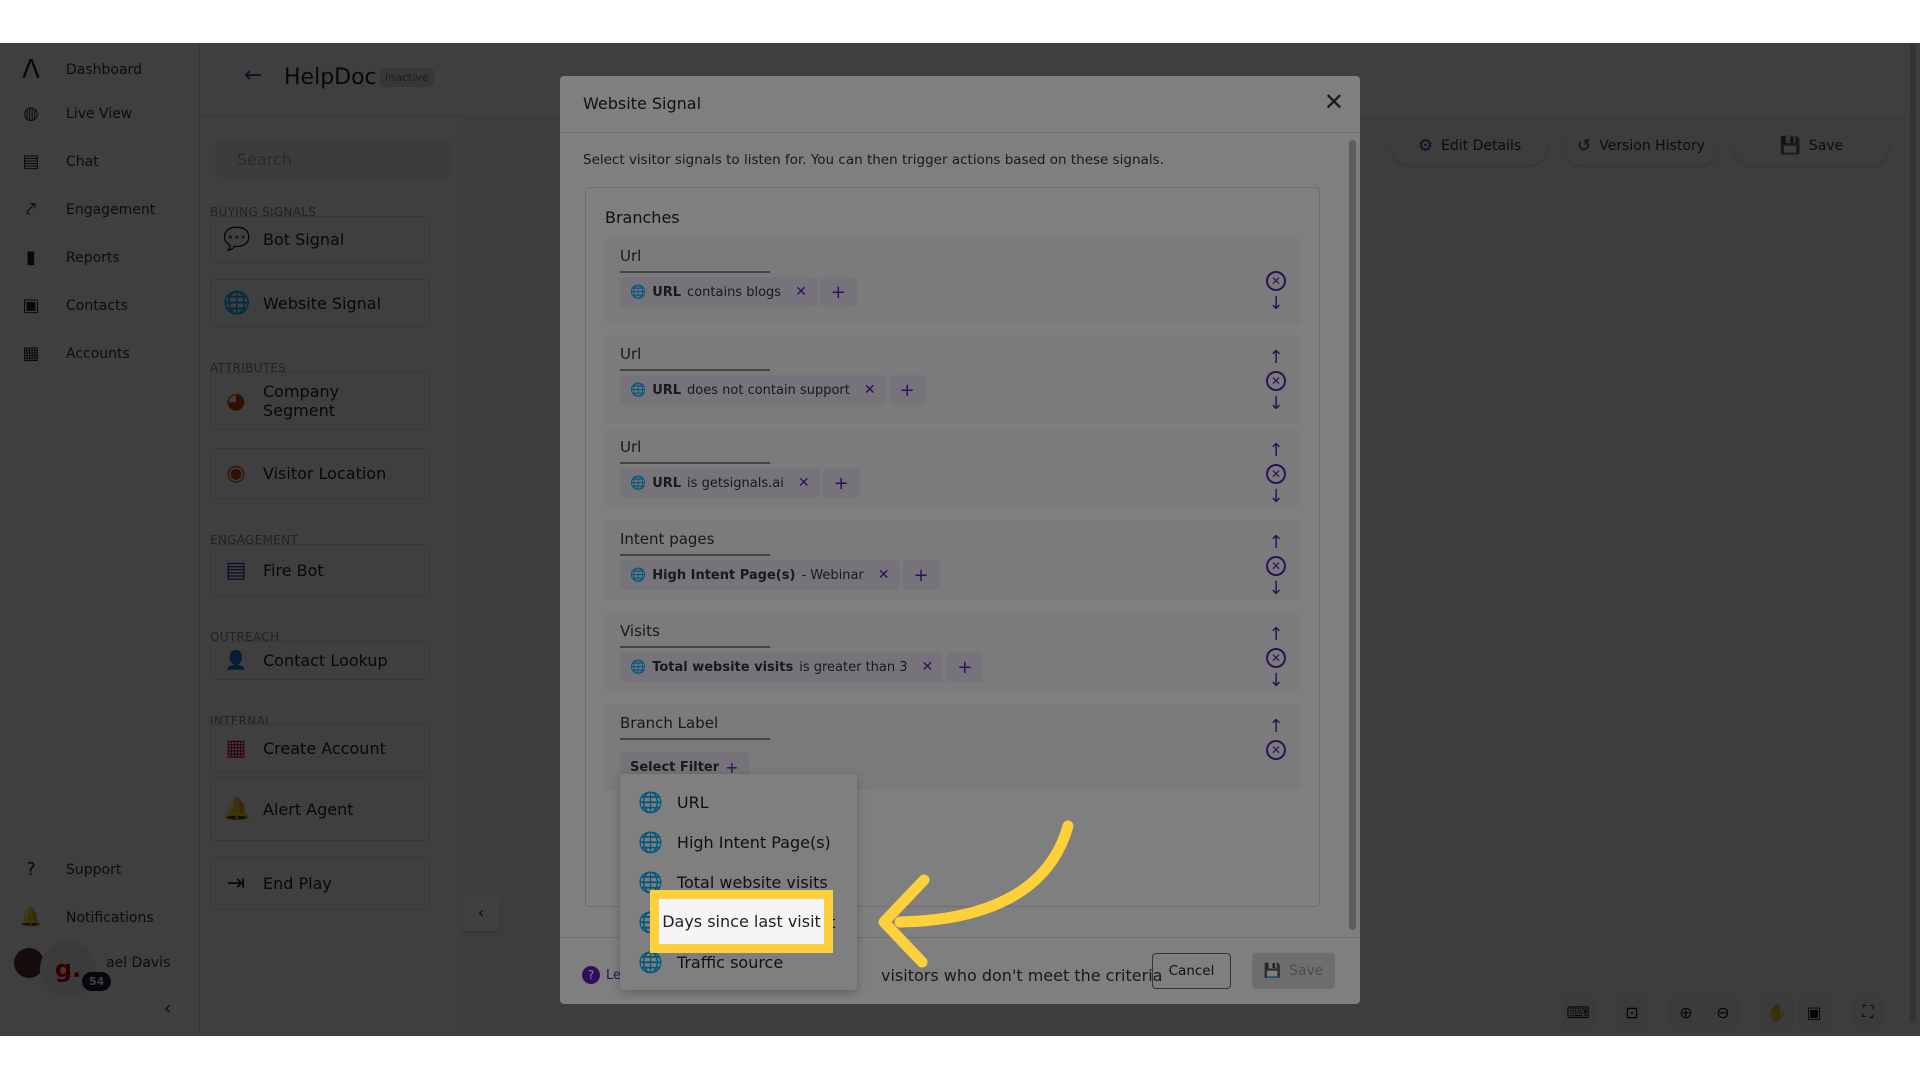 The image size is (1920, 1080). Describe the element at coordinates (741, 921) in the screenshot. I see `dropdown-item-days-since-last-visit: Days since last visit` at that location.